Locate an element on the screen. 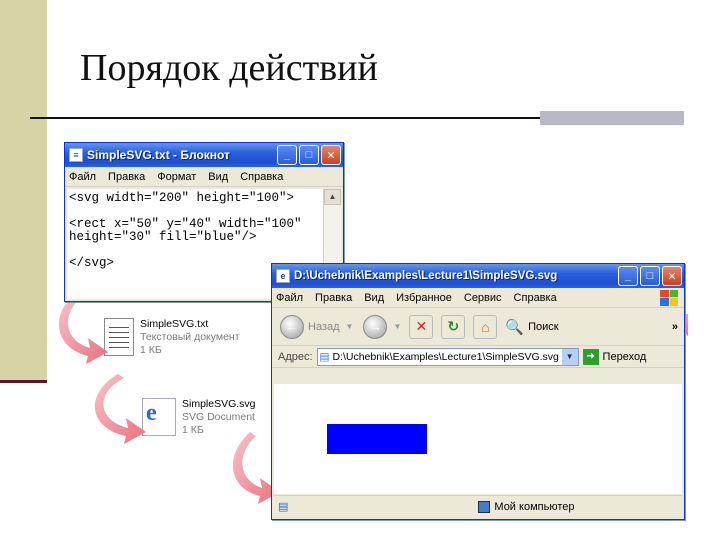 This screenshot has height=540, width=720. window-title: SimpleSVG.txt - Блокнот is located at coordinates (158, 155).